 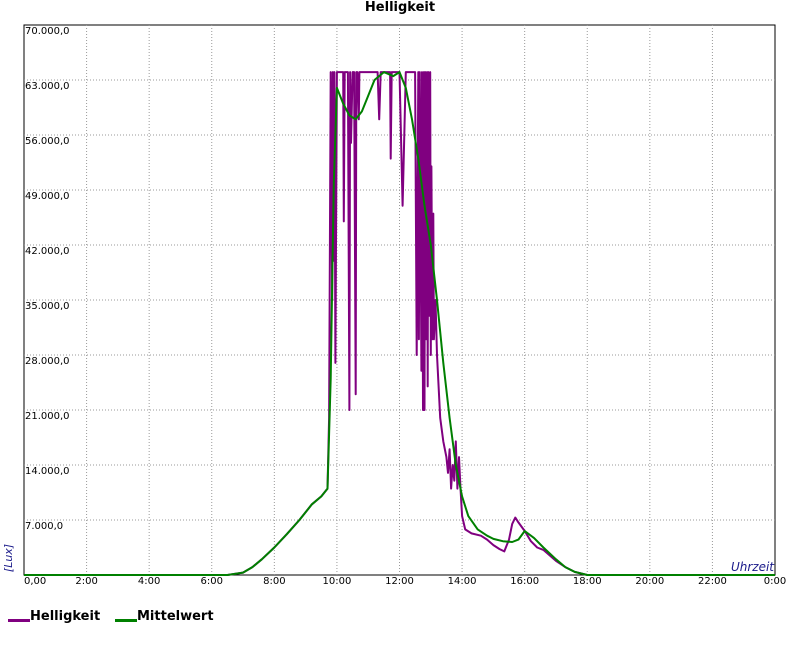 I want to click on x-tick-label: 20:00, so click(x=649, y=581).